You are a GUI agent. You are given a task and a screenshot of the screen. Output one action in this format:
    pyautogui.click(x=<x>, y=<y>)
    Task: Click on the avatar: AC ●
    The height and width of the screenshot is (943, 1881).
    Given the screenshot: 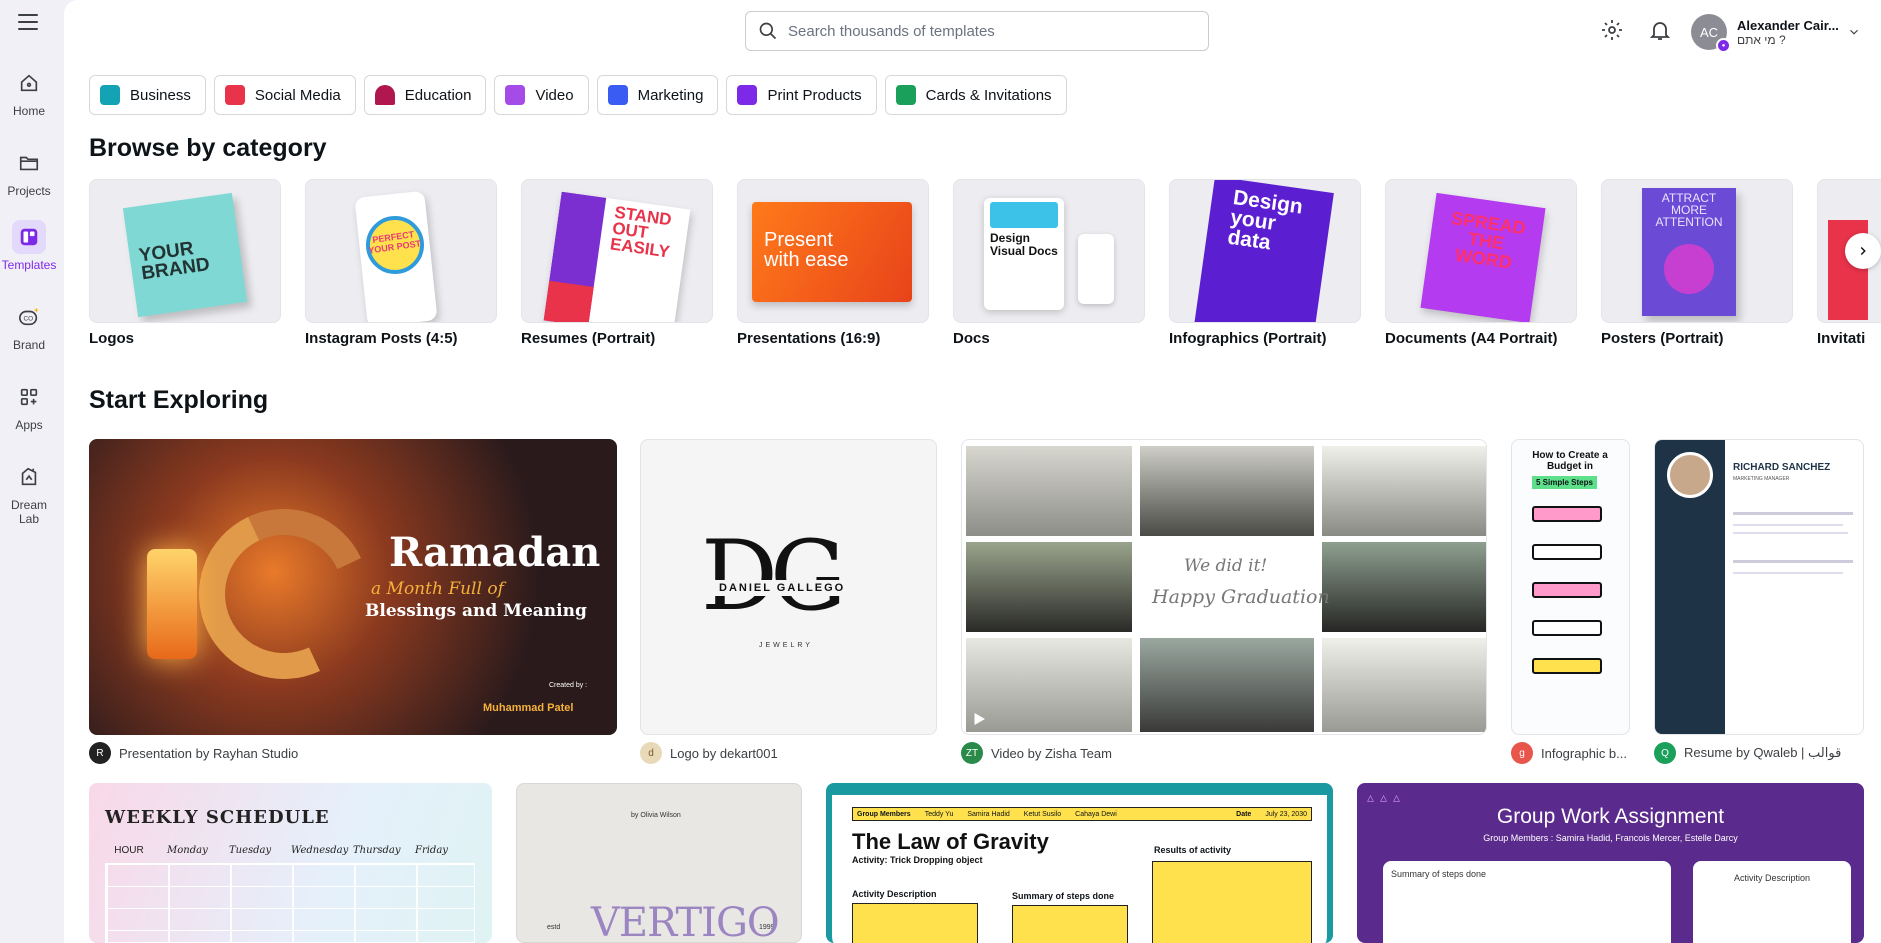 What is the action you would take?
    pyautogui.click(x=1711, y=33)
    